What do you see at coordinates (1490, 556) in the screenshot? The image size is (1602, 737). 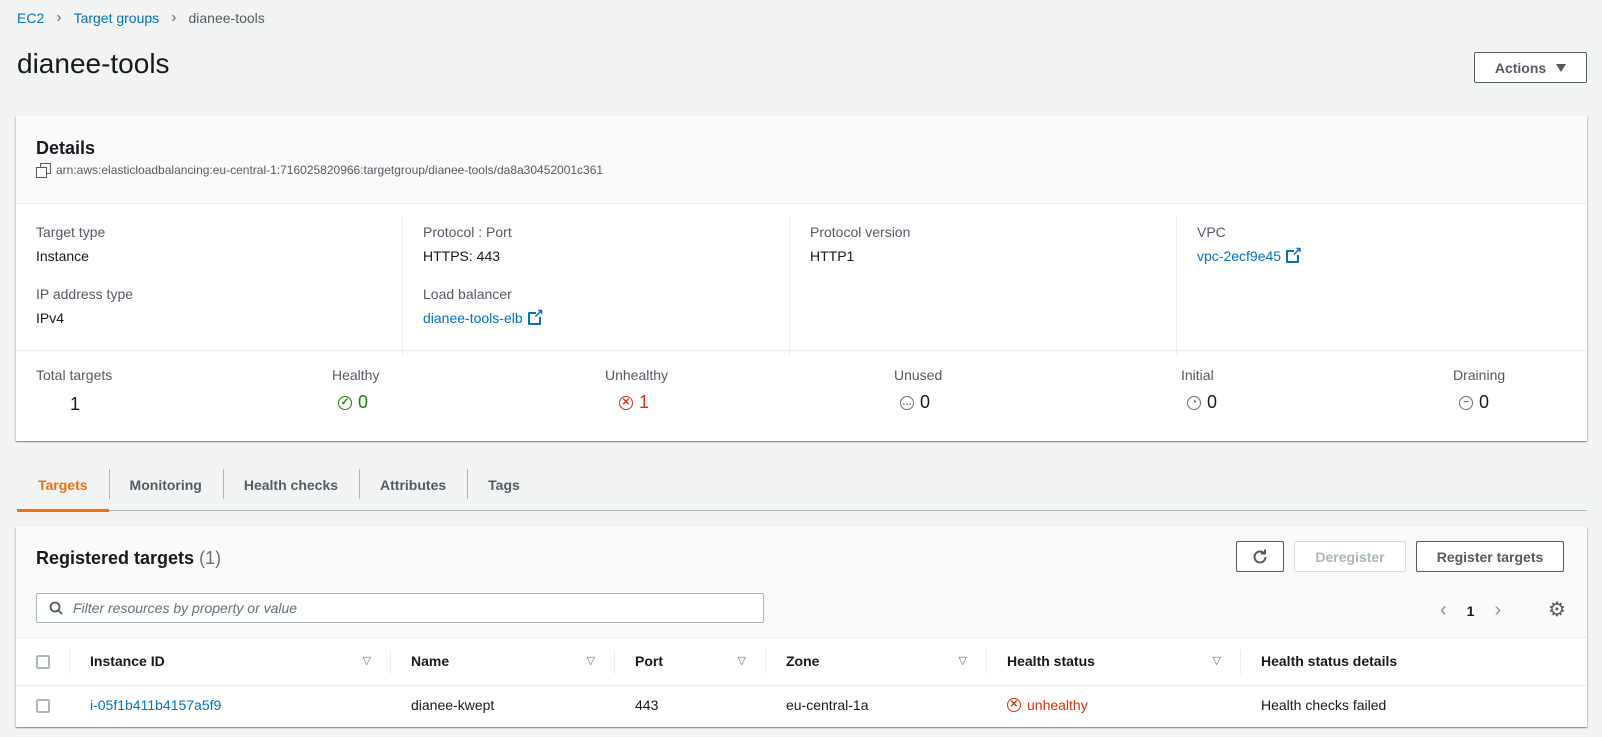 I see `register-targets-button: Register targets` at bounding box center [1490, 556].